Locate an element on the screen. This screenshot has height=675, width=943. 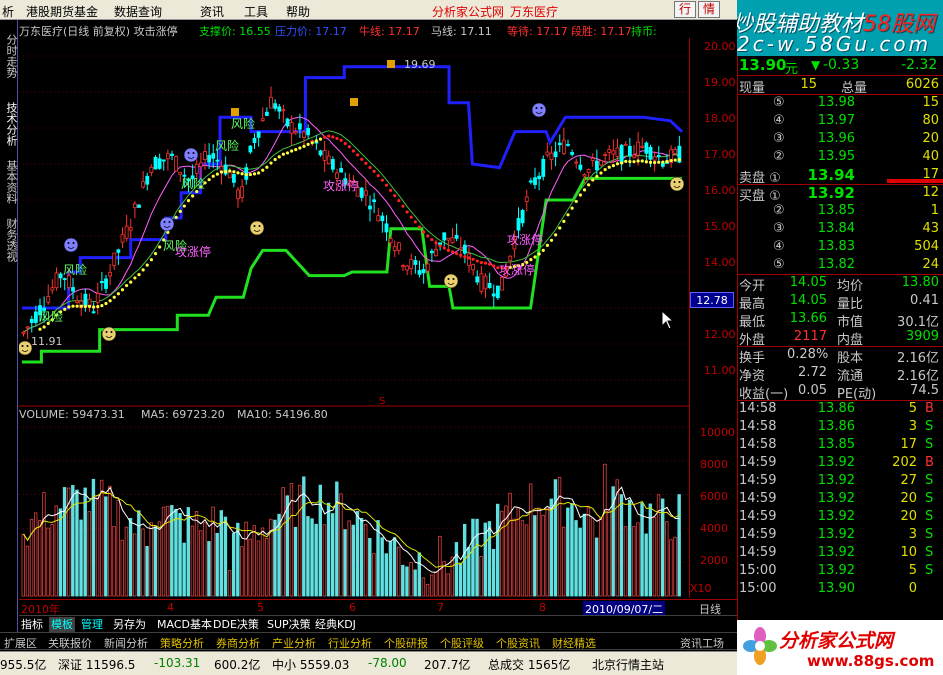
tick-time: 14:58 is located at coordinates (758, 408).